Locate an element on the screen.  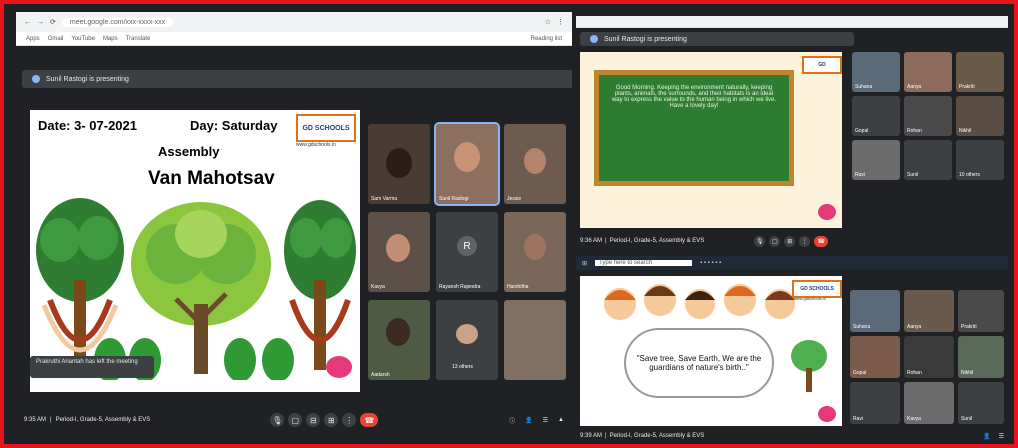
school-website: www.gdschools.in is located at coordinates (316, 145).